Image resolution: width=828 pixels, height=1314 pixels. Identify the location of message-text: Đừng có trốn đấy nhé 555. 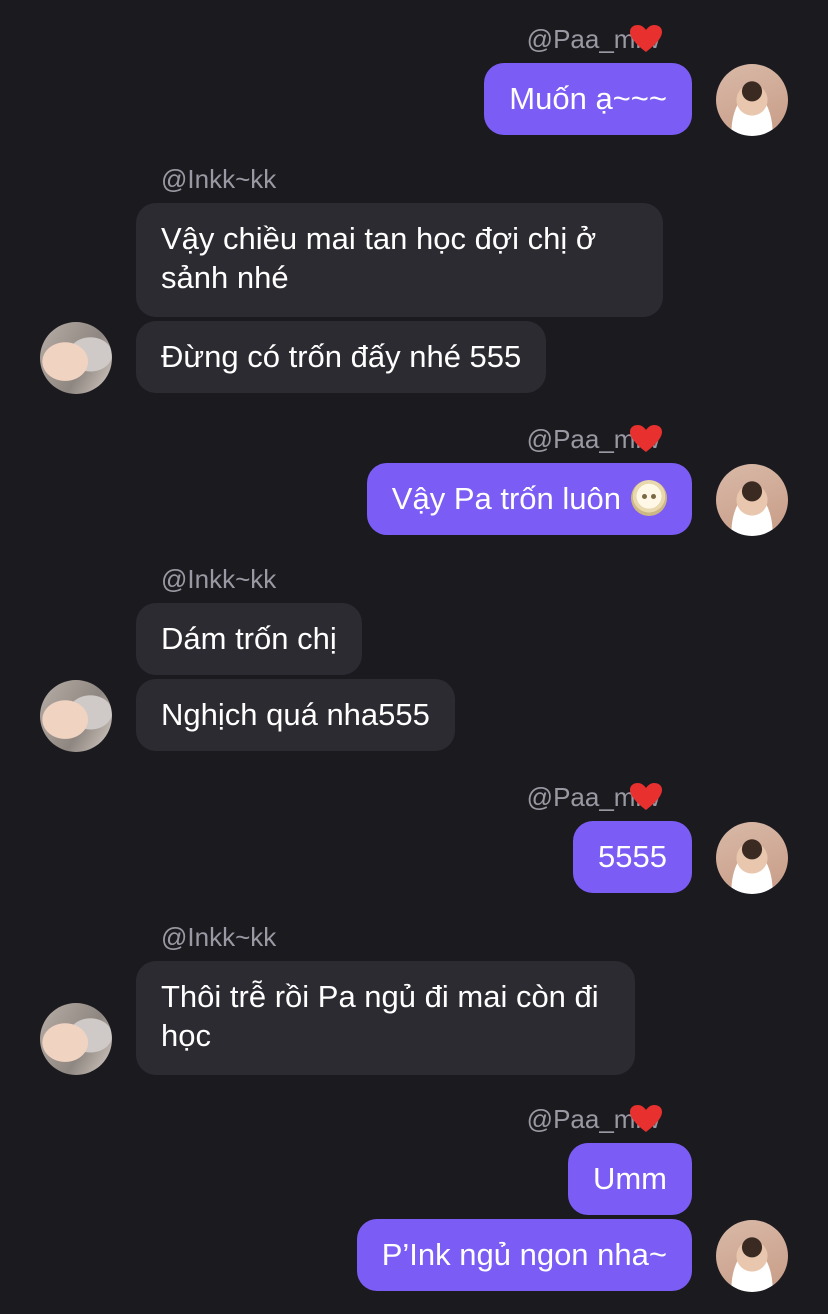
(341, 356).